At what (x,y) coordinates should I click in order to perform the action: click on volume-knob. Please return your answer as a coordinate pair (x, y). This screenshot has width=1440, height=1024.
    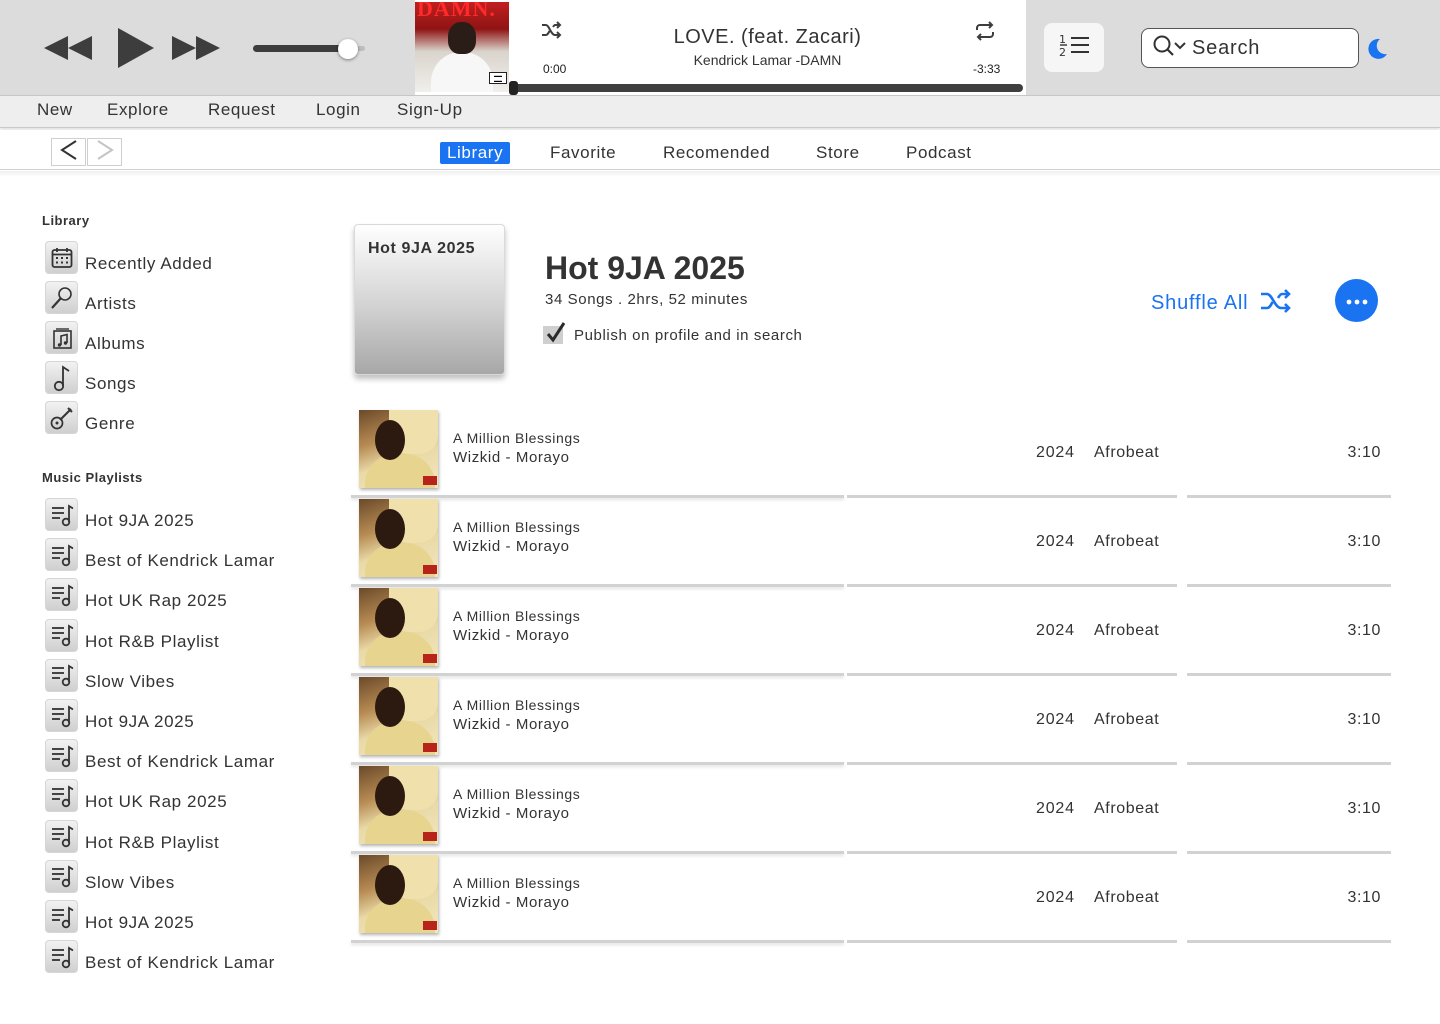
    Looking at the image, I should click on (348, 49).